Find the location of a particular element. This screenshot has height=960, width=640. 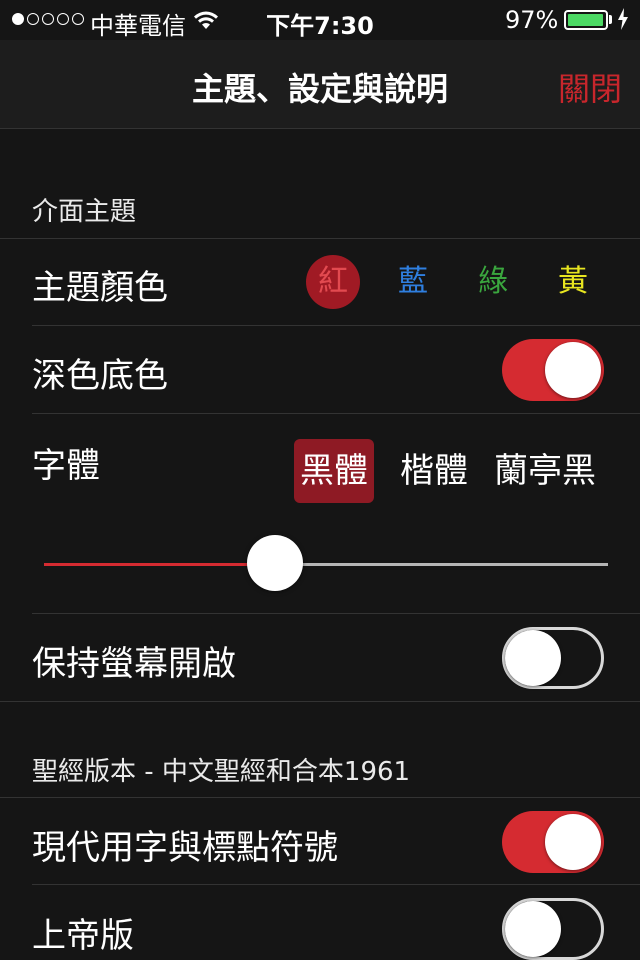

keep-screen-on-toggle is located at coordinates (553, 658).